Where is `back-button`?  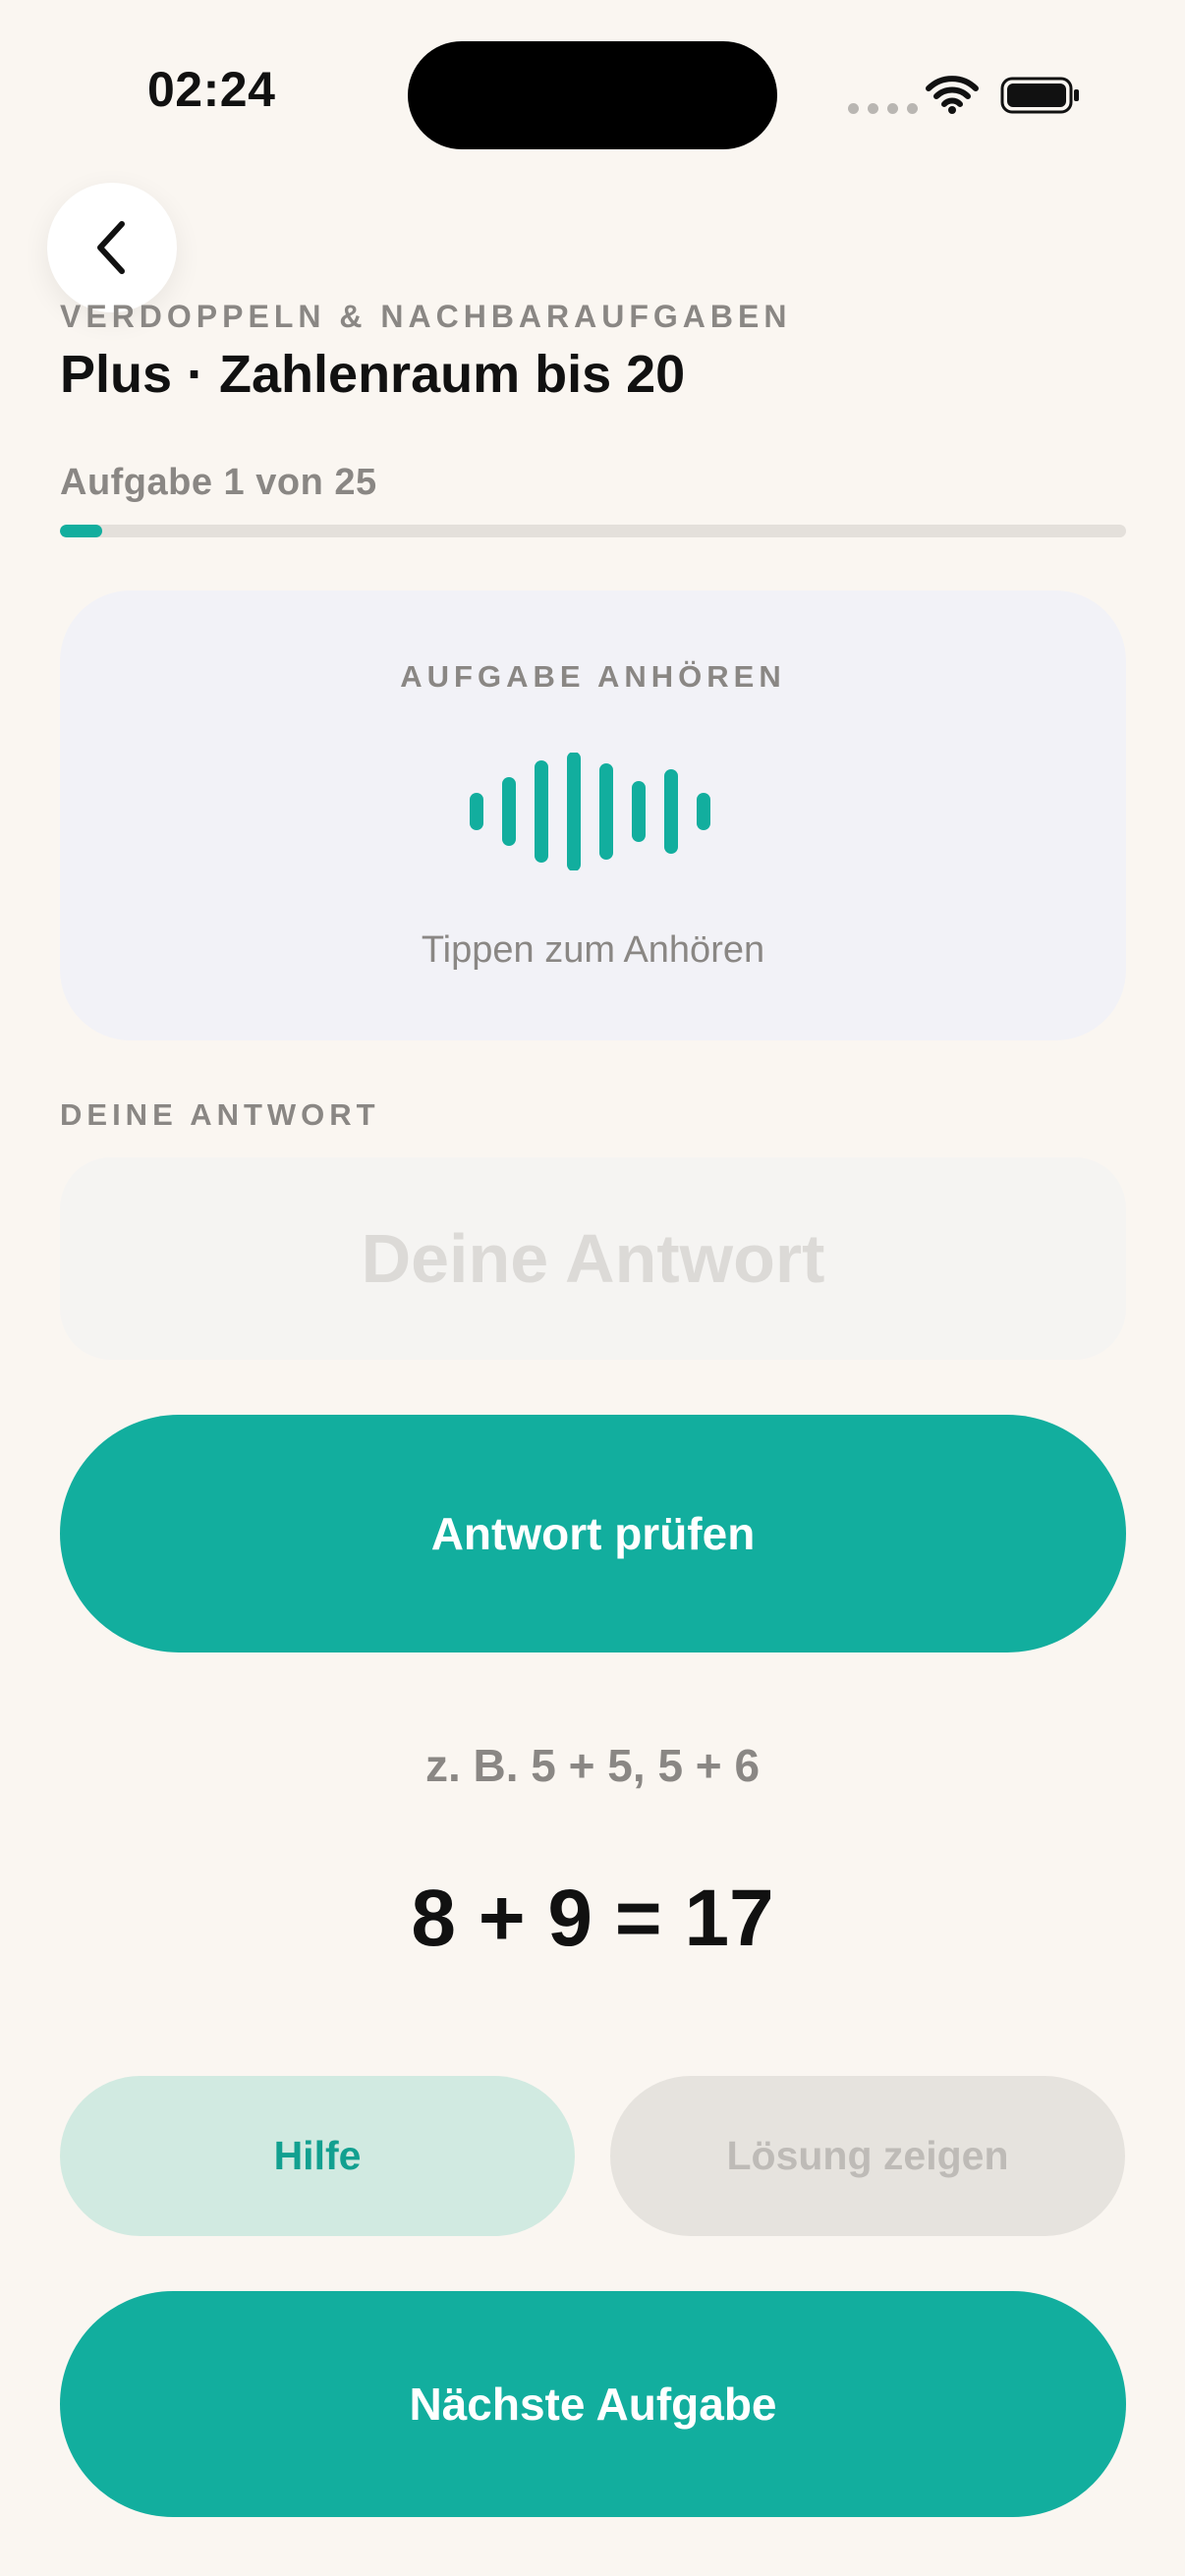 back-button is located at coordinates (112, 247).